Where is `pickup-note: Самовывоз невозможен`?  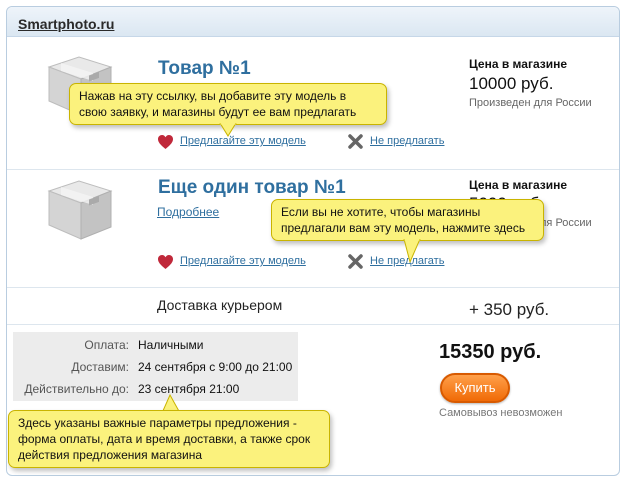 pickup-note: Самовывоз невозможен is located at coordinates (501, 413).